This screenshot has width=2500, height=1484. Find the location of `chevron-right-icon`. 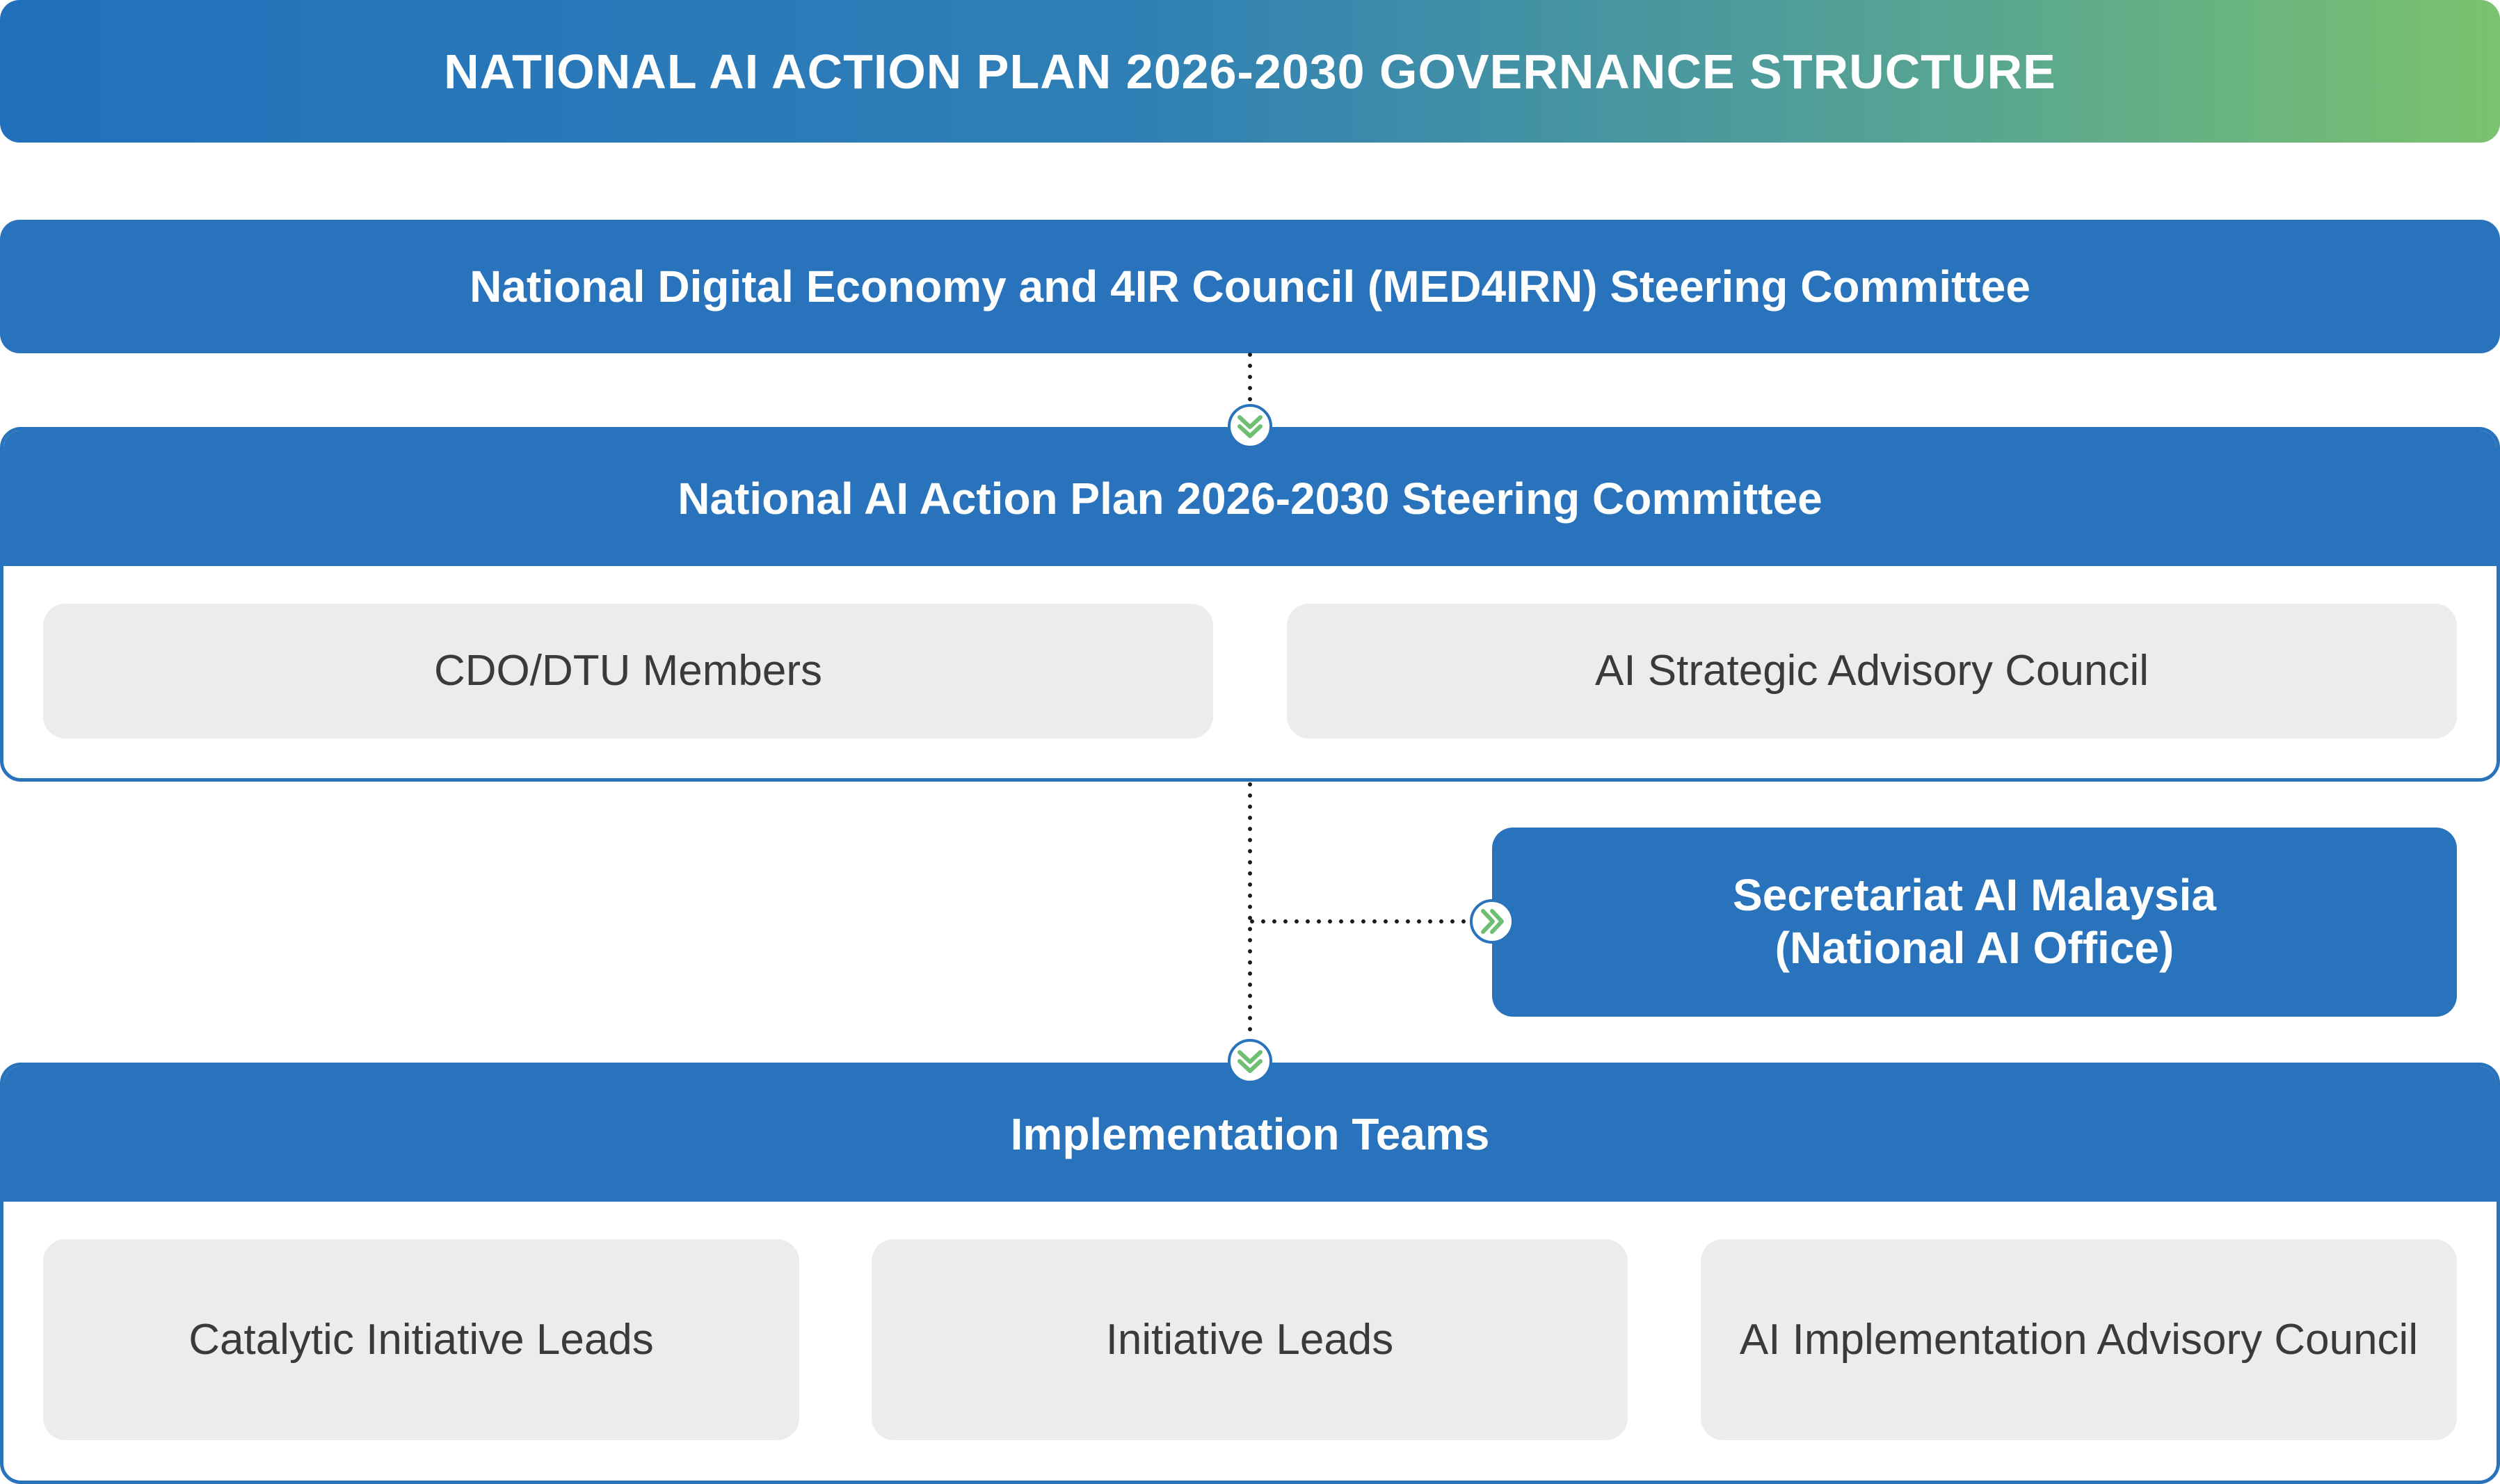

chevron-right-icon is located at coordinates (1492, 921).